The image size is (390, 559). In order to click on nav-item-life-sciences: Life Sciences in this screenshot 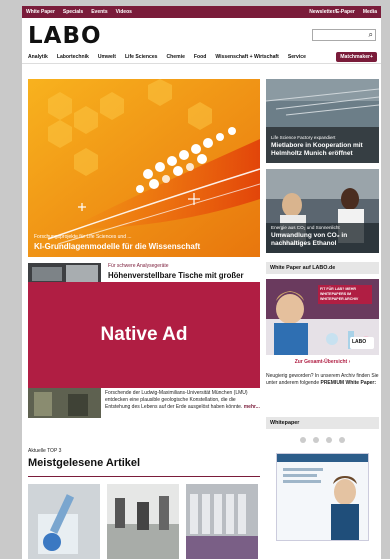, I will do `click(141, 57)`.